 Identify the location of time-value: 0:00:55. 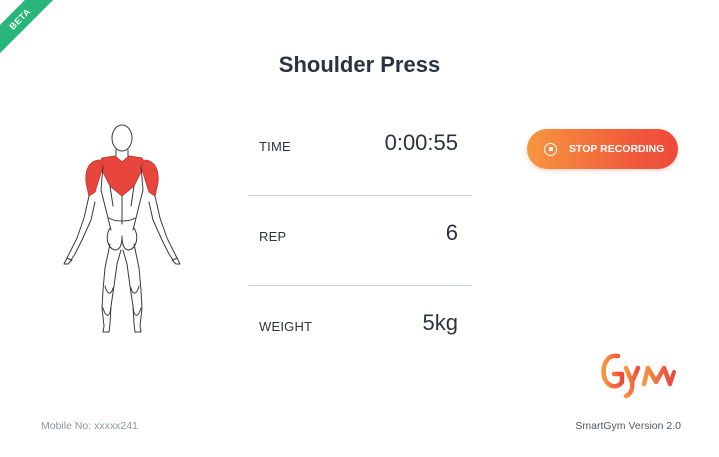
(421, 142).